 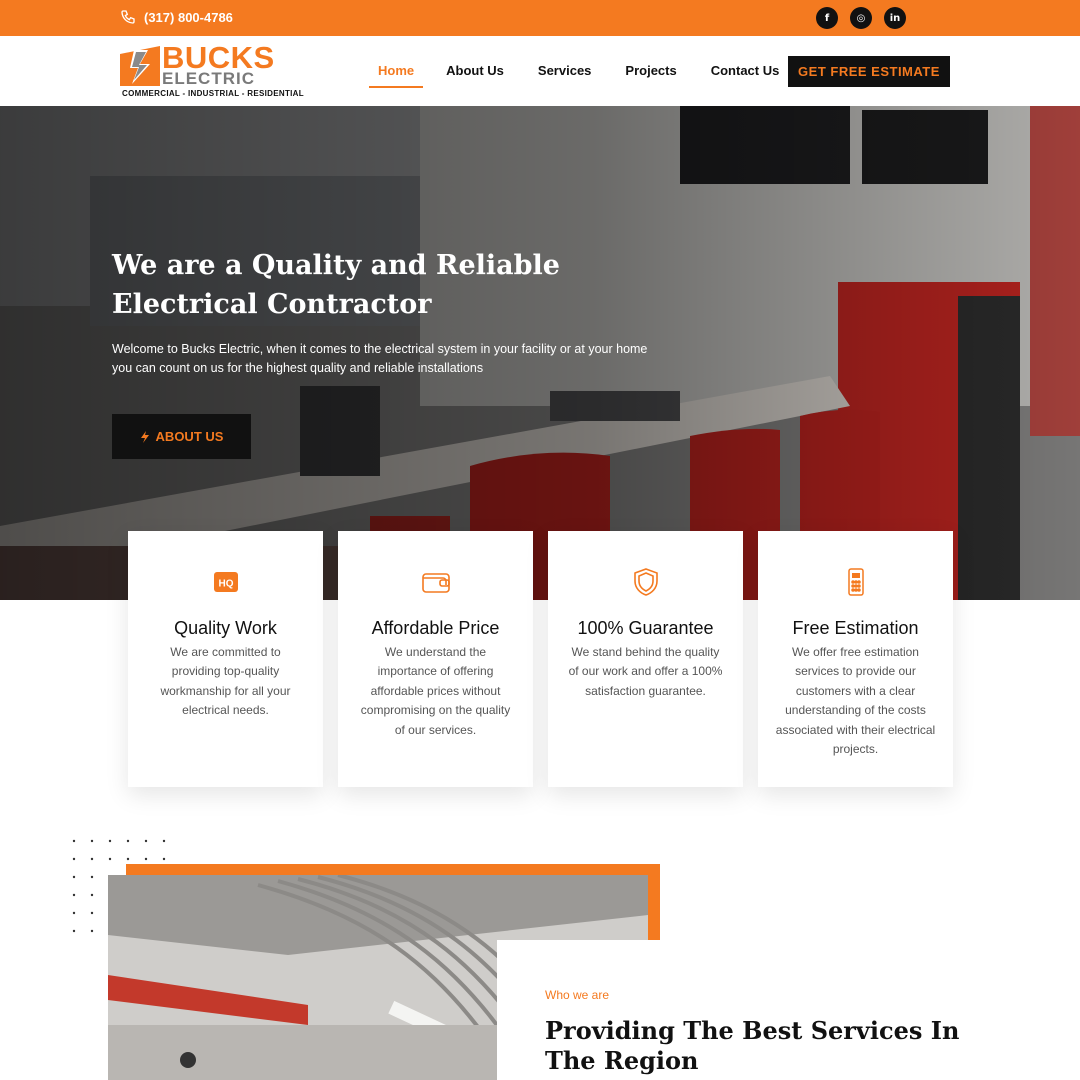 What do you see at coordinates (827, 18) in the screenshot?
I see `facebook-icon: f` at bounding box center [827, 18].